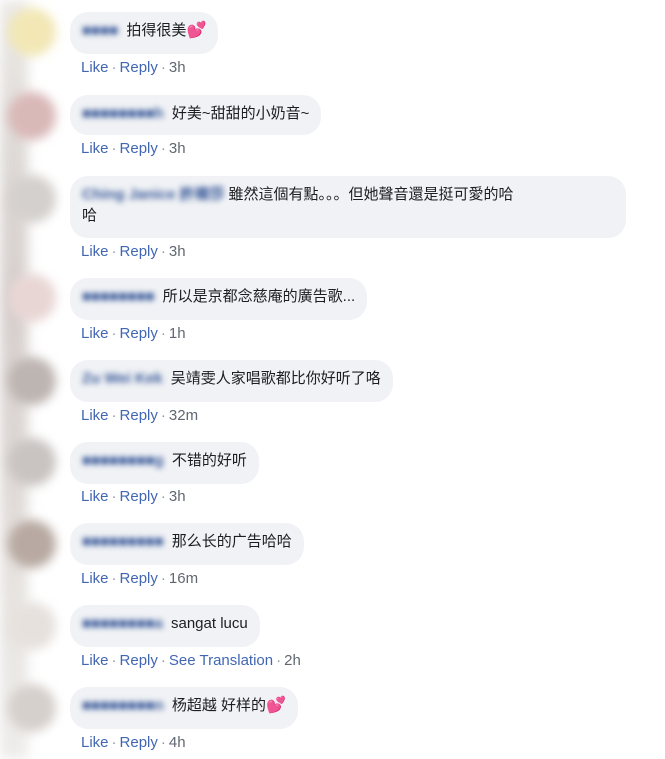 The height and width of the screenshot is (759, 665). What do you see at coordinates (292, 660) in the screenshot?
I see `timestamp: 2h` at bounding box center [292, 660].